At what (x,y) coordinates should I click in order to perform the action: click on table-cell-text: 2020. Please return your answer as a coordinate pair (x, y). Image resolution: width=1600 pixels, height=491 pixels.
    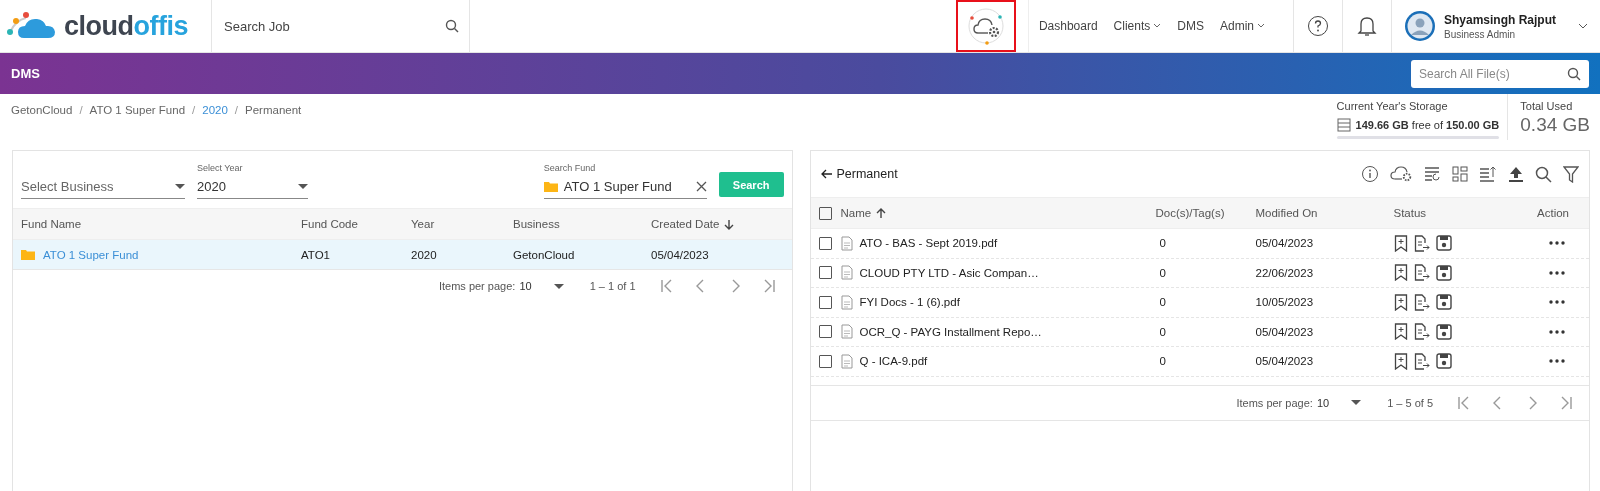
    Looking at the image, I should click on (424, 254).